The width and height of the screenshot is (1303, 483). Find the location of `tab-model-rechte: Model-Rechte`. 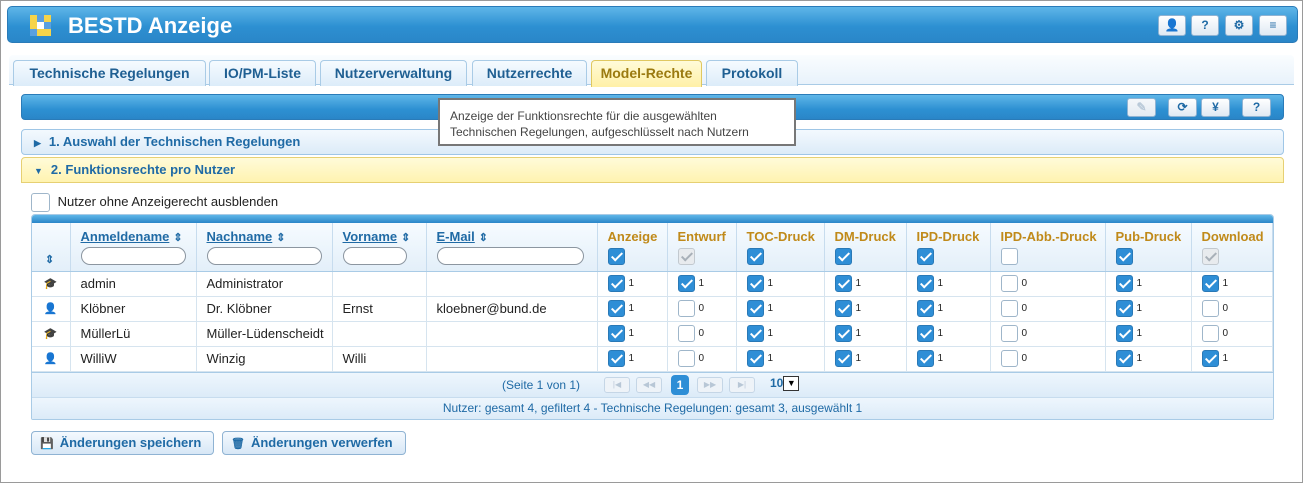

tab-model-rechte: Model-Rechte is located at coordinates (646, 73).